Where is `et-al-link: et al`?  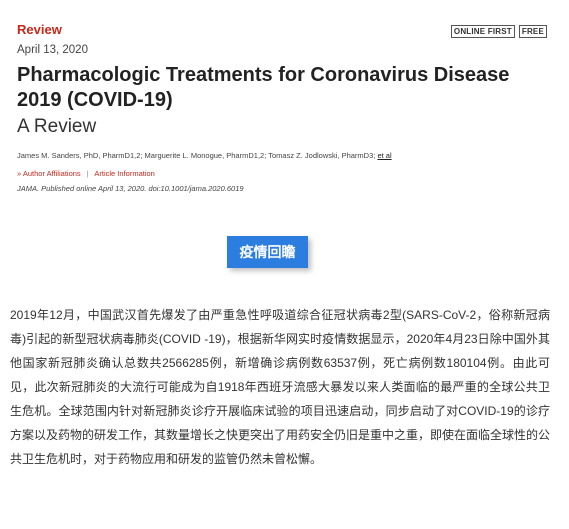 et-al-link: et al is located at coordinates (384, 155).